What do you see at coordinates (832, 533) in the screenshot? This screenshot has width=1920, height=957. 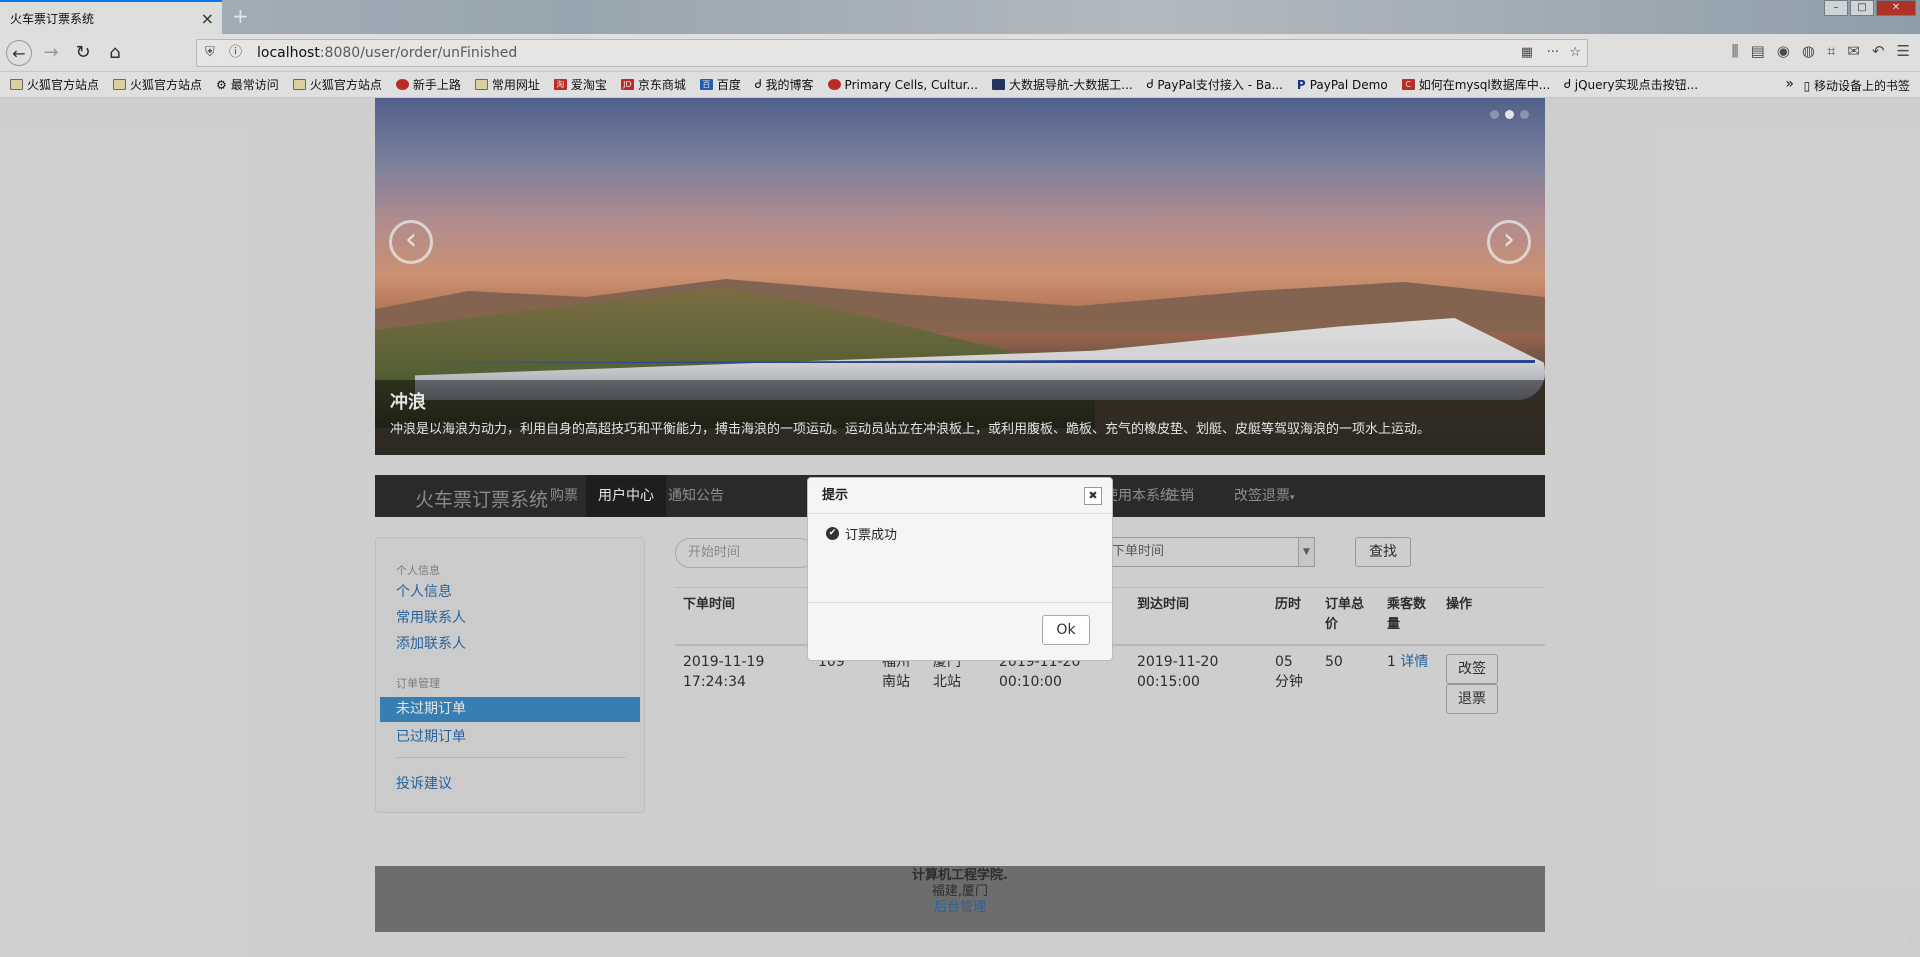 I see `check-circle-icon: ✔` at bounding box center [832, 533].